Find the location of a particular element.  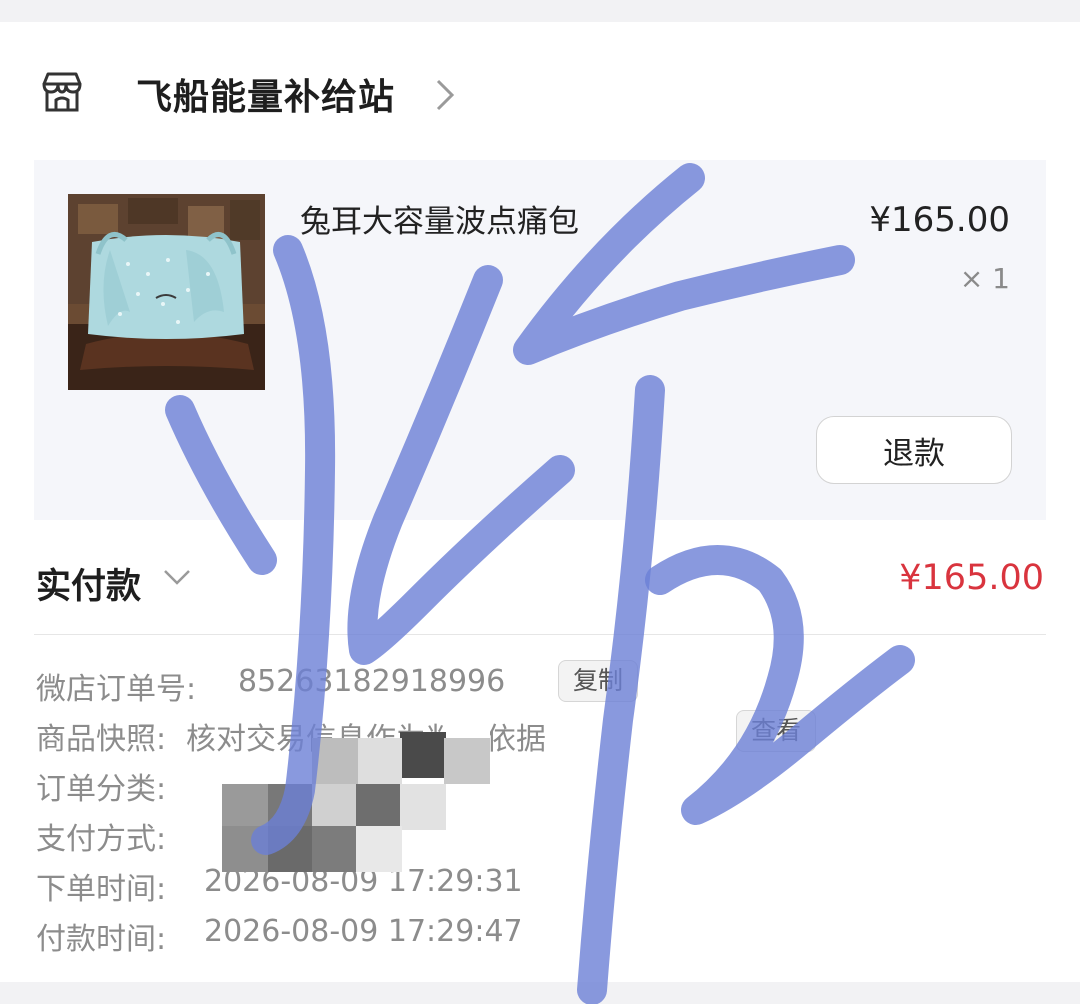

snapshot-label: 商品快照: is located at coordinates (101, 739).